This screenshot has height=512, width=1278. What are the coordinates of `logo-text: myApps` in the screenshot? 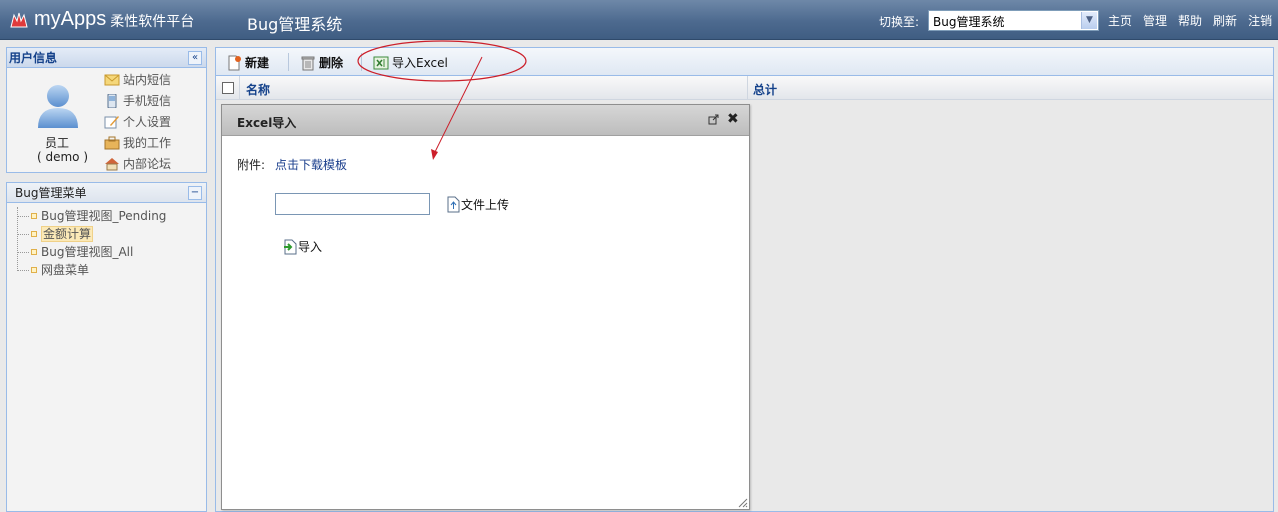 It's located at (70, 19).